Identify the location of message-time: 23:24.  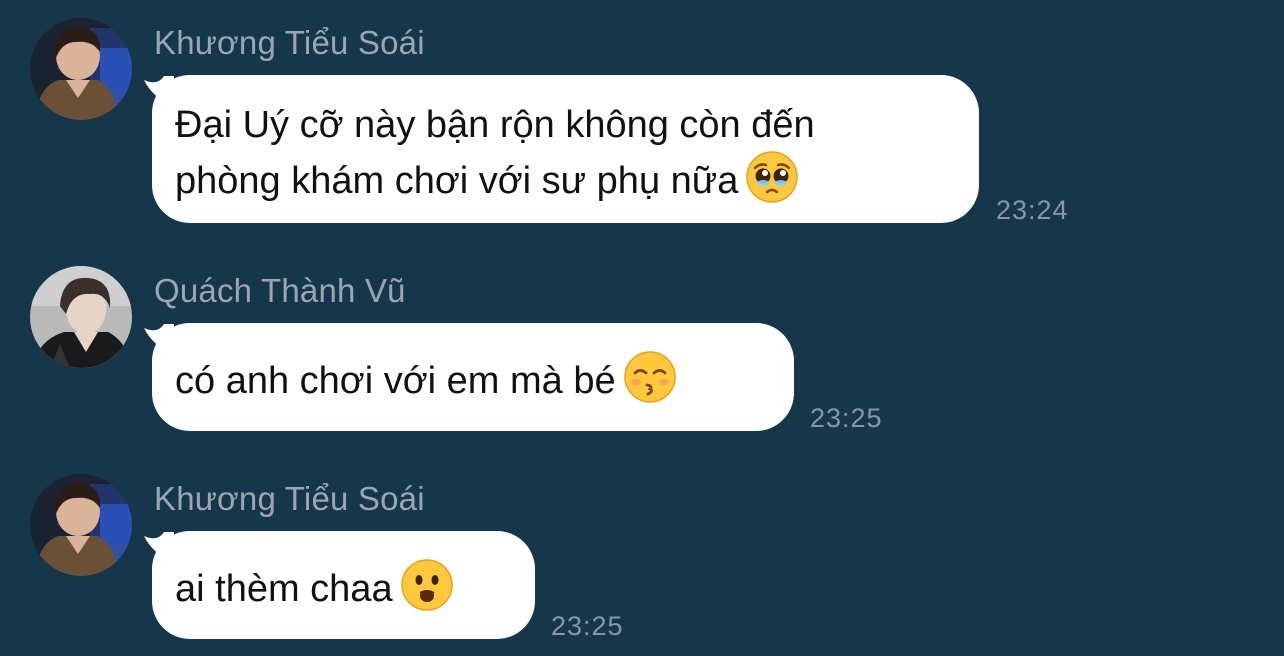
(1032, 210).